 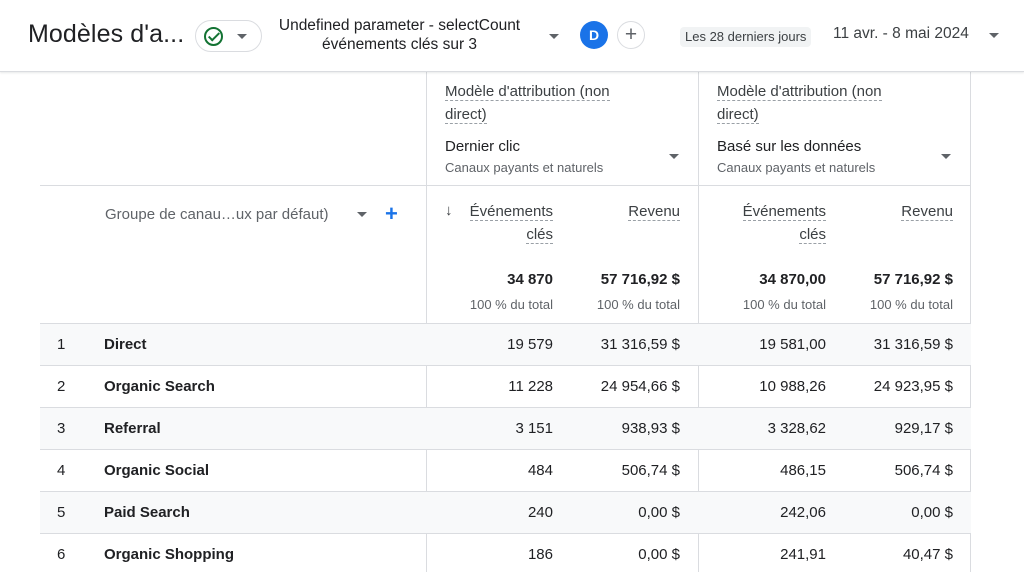 I want to click on model-2-chevron-down-icon, so click(x=946, y=156).